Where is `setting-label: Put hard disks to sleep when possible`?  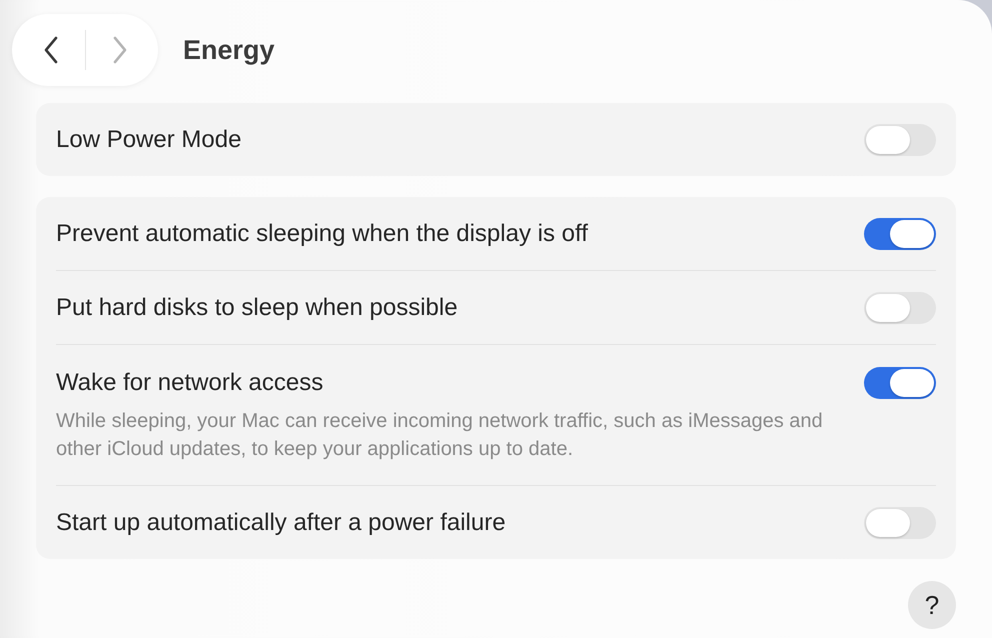 setting-label: Put hard disks to sleep when possible is located at coordinates (257, 308).